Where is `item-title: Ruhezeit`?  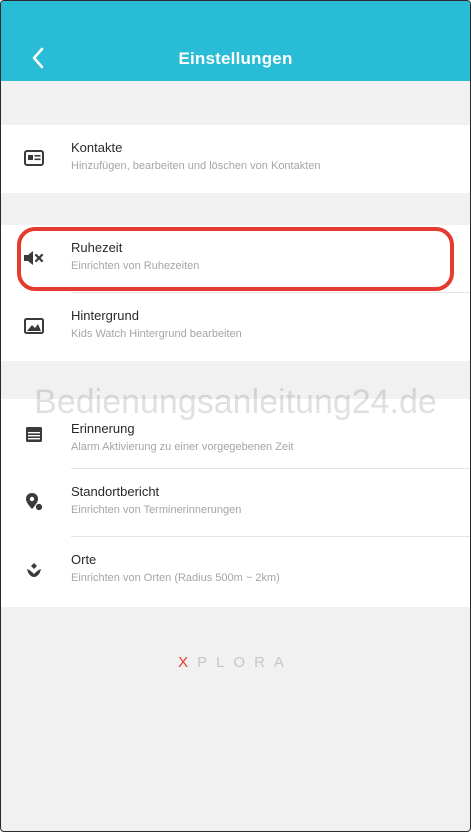 item-title: Ruhezeit is located at coordinates (97, 247).